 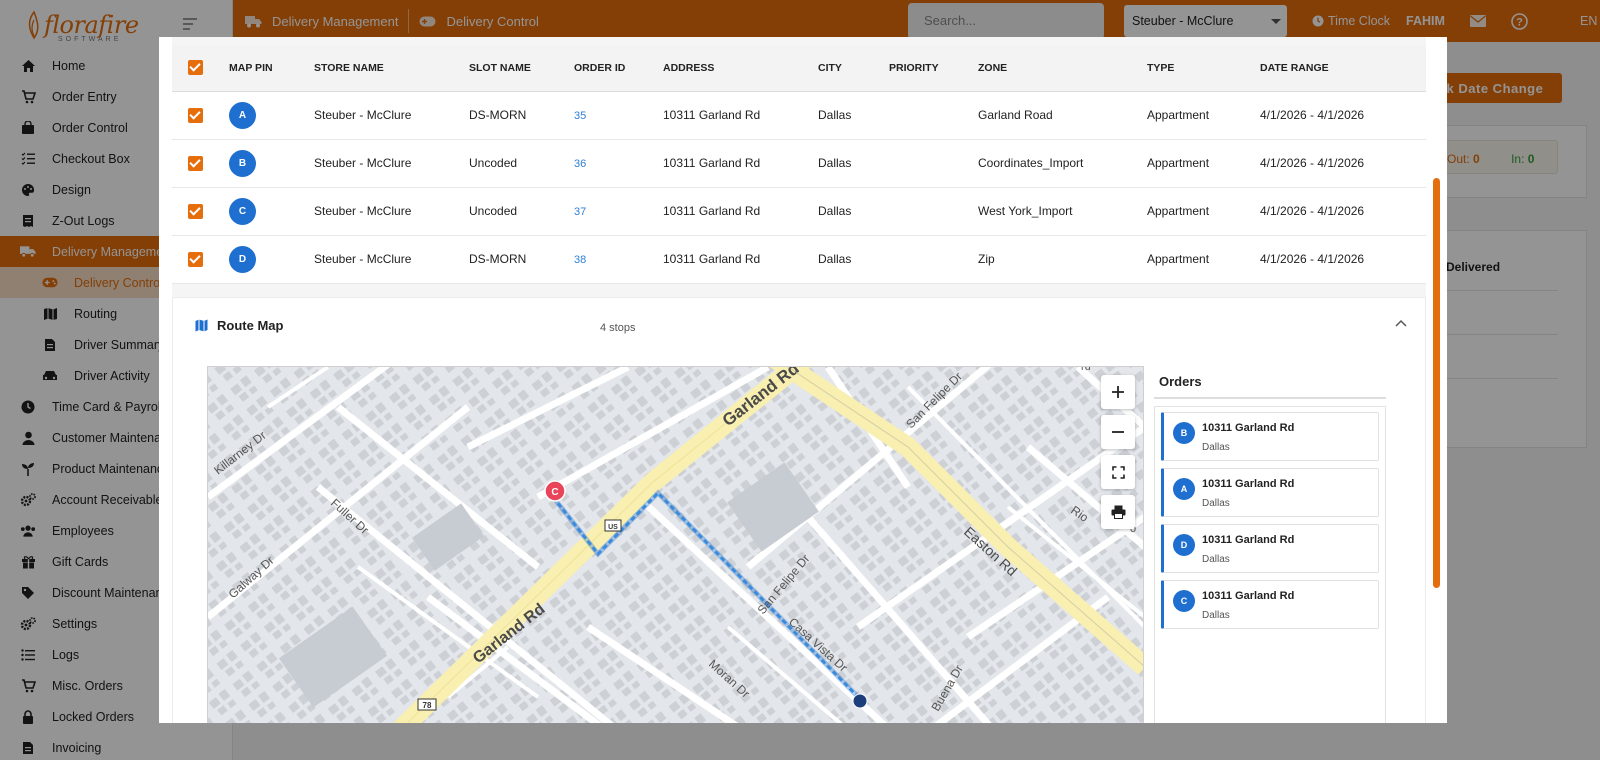 What do you see at coordinates (1184, 545) in the screenshot?
I see `order-pin-badge: D` at bounding box center [1184, 545].